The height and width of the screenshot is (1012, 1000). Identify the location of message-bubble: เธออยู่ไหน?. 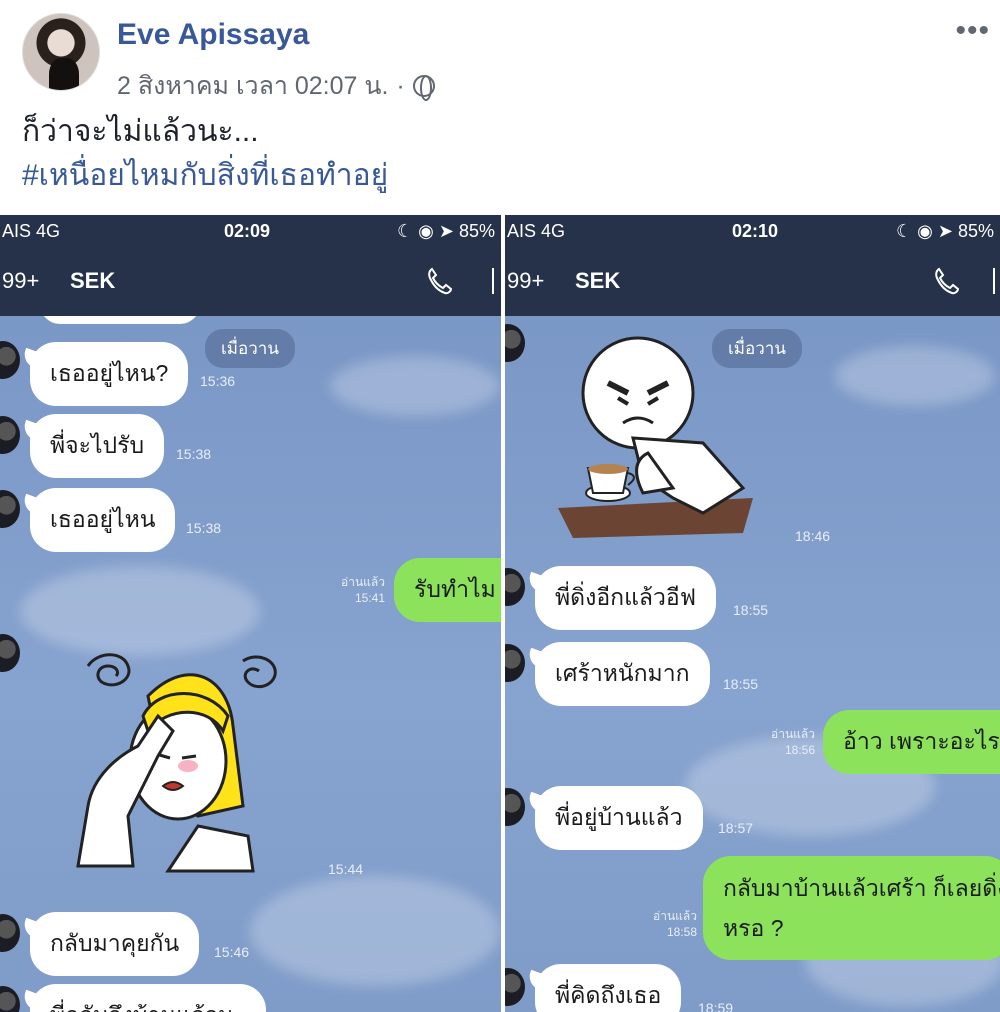
(109, 374).